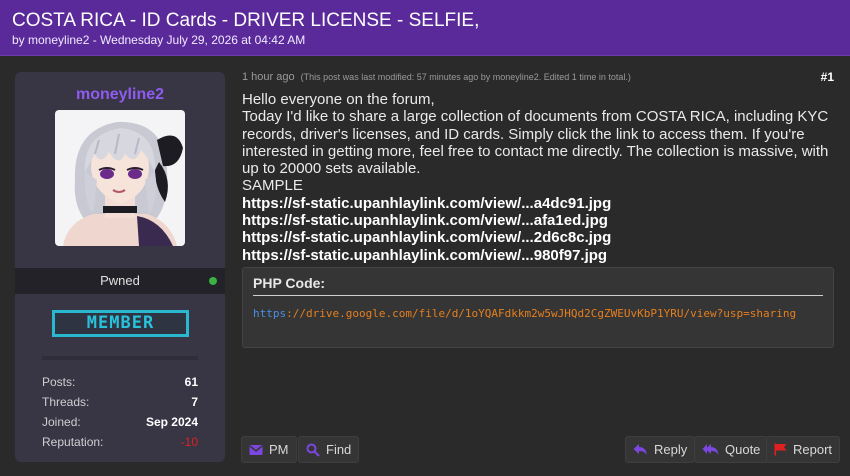 This screenshot has height=476, width=850. What do you see at coordinates (73, 442) in the screenshot?
I see `stat-label: Reputation:` at bounding box center [73, 442].